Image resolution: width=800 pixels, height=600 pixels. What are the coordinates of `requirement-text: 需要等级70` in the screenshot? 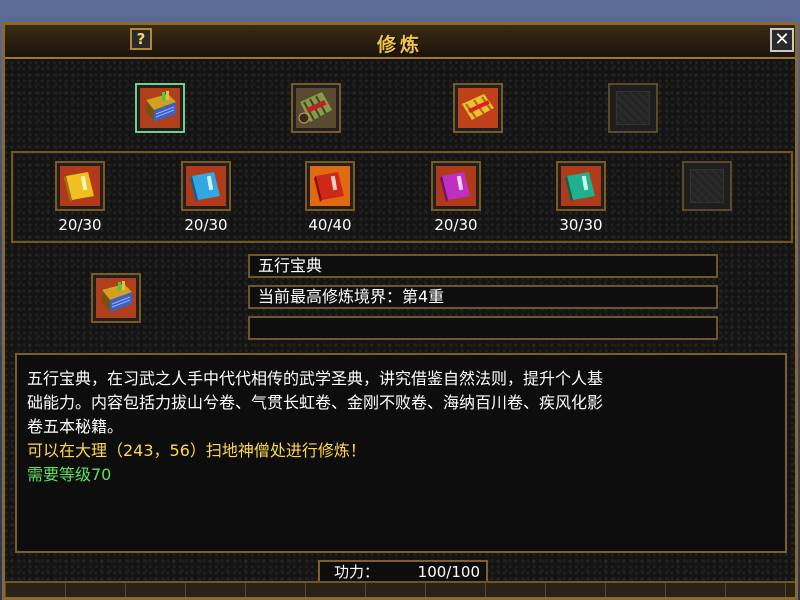 It's located at (69, 474).